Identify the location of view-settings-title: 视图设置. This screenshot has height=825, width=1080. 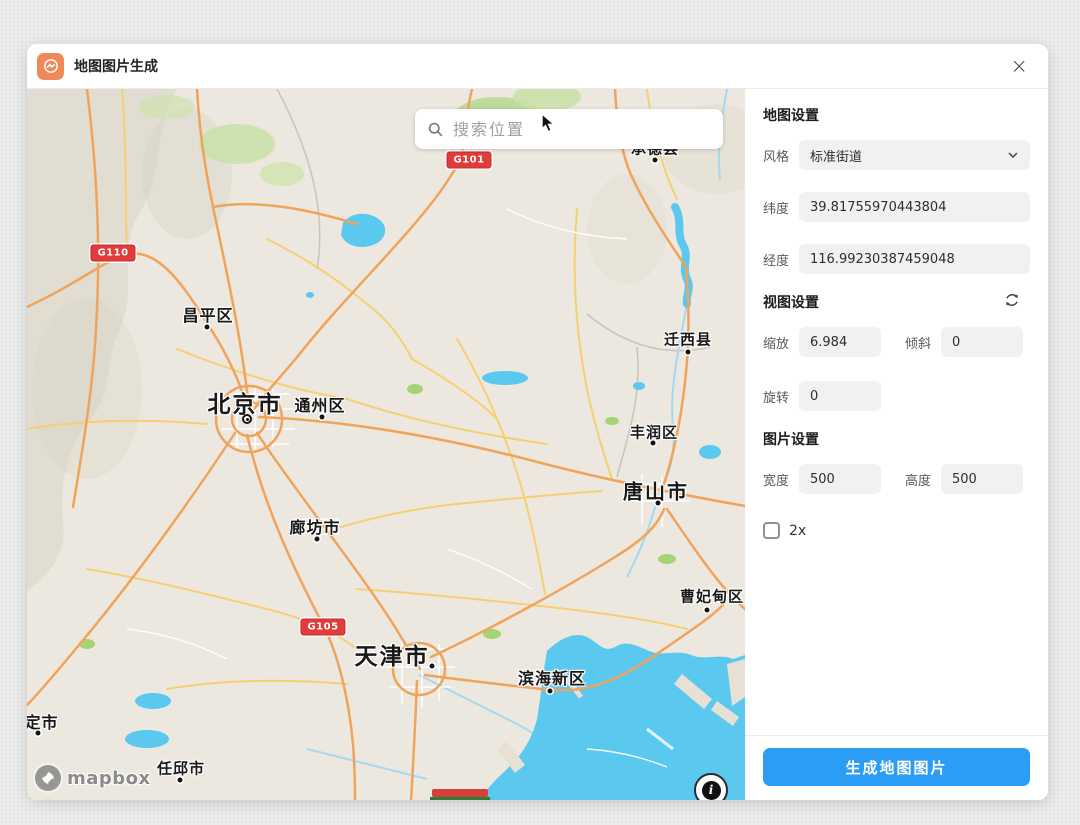
(896, 302).